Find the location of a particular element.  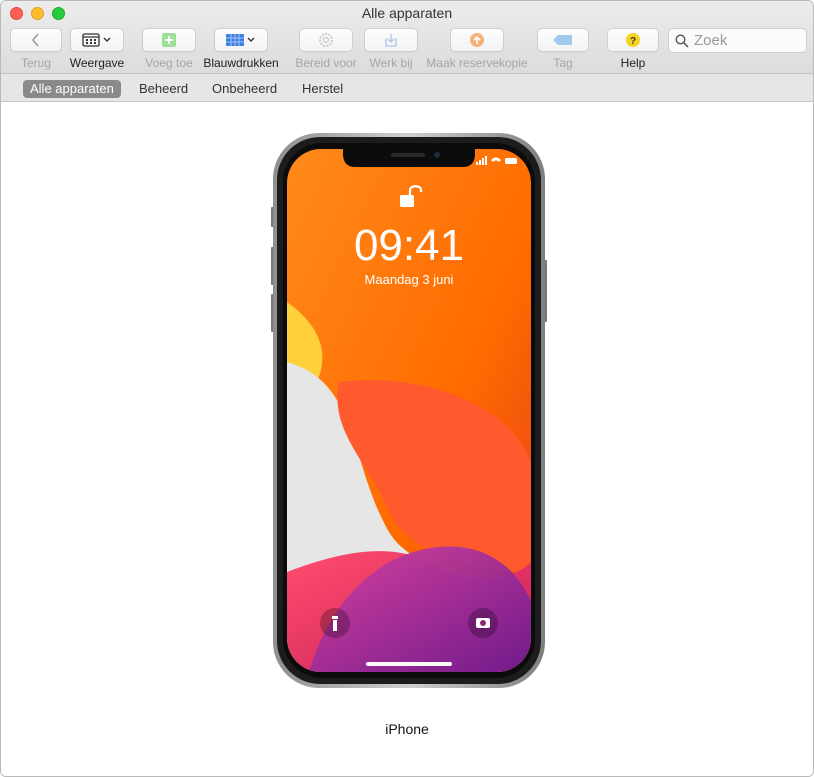

chevron-left-icon is located at coordinates (35, 40).